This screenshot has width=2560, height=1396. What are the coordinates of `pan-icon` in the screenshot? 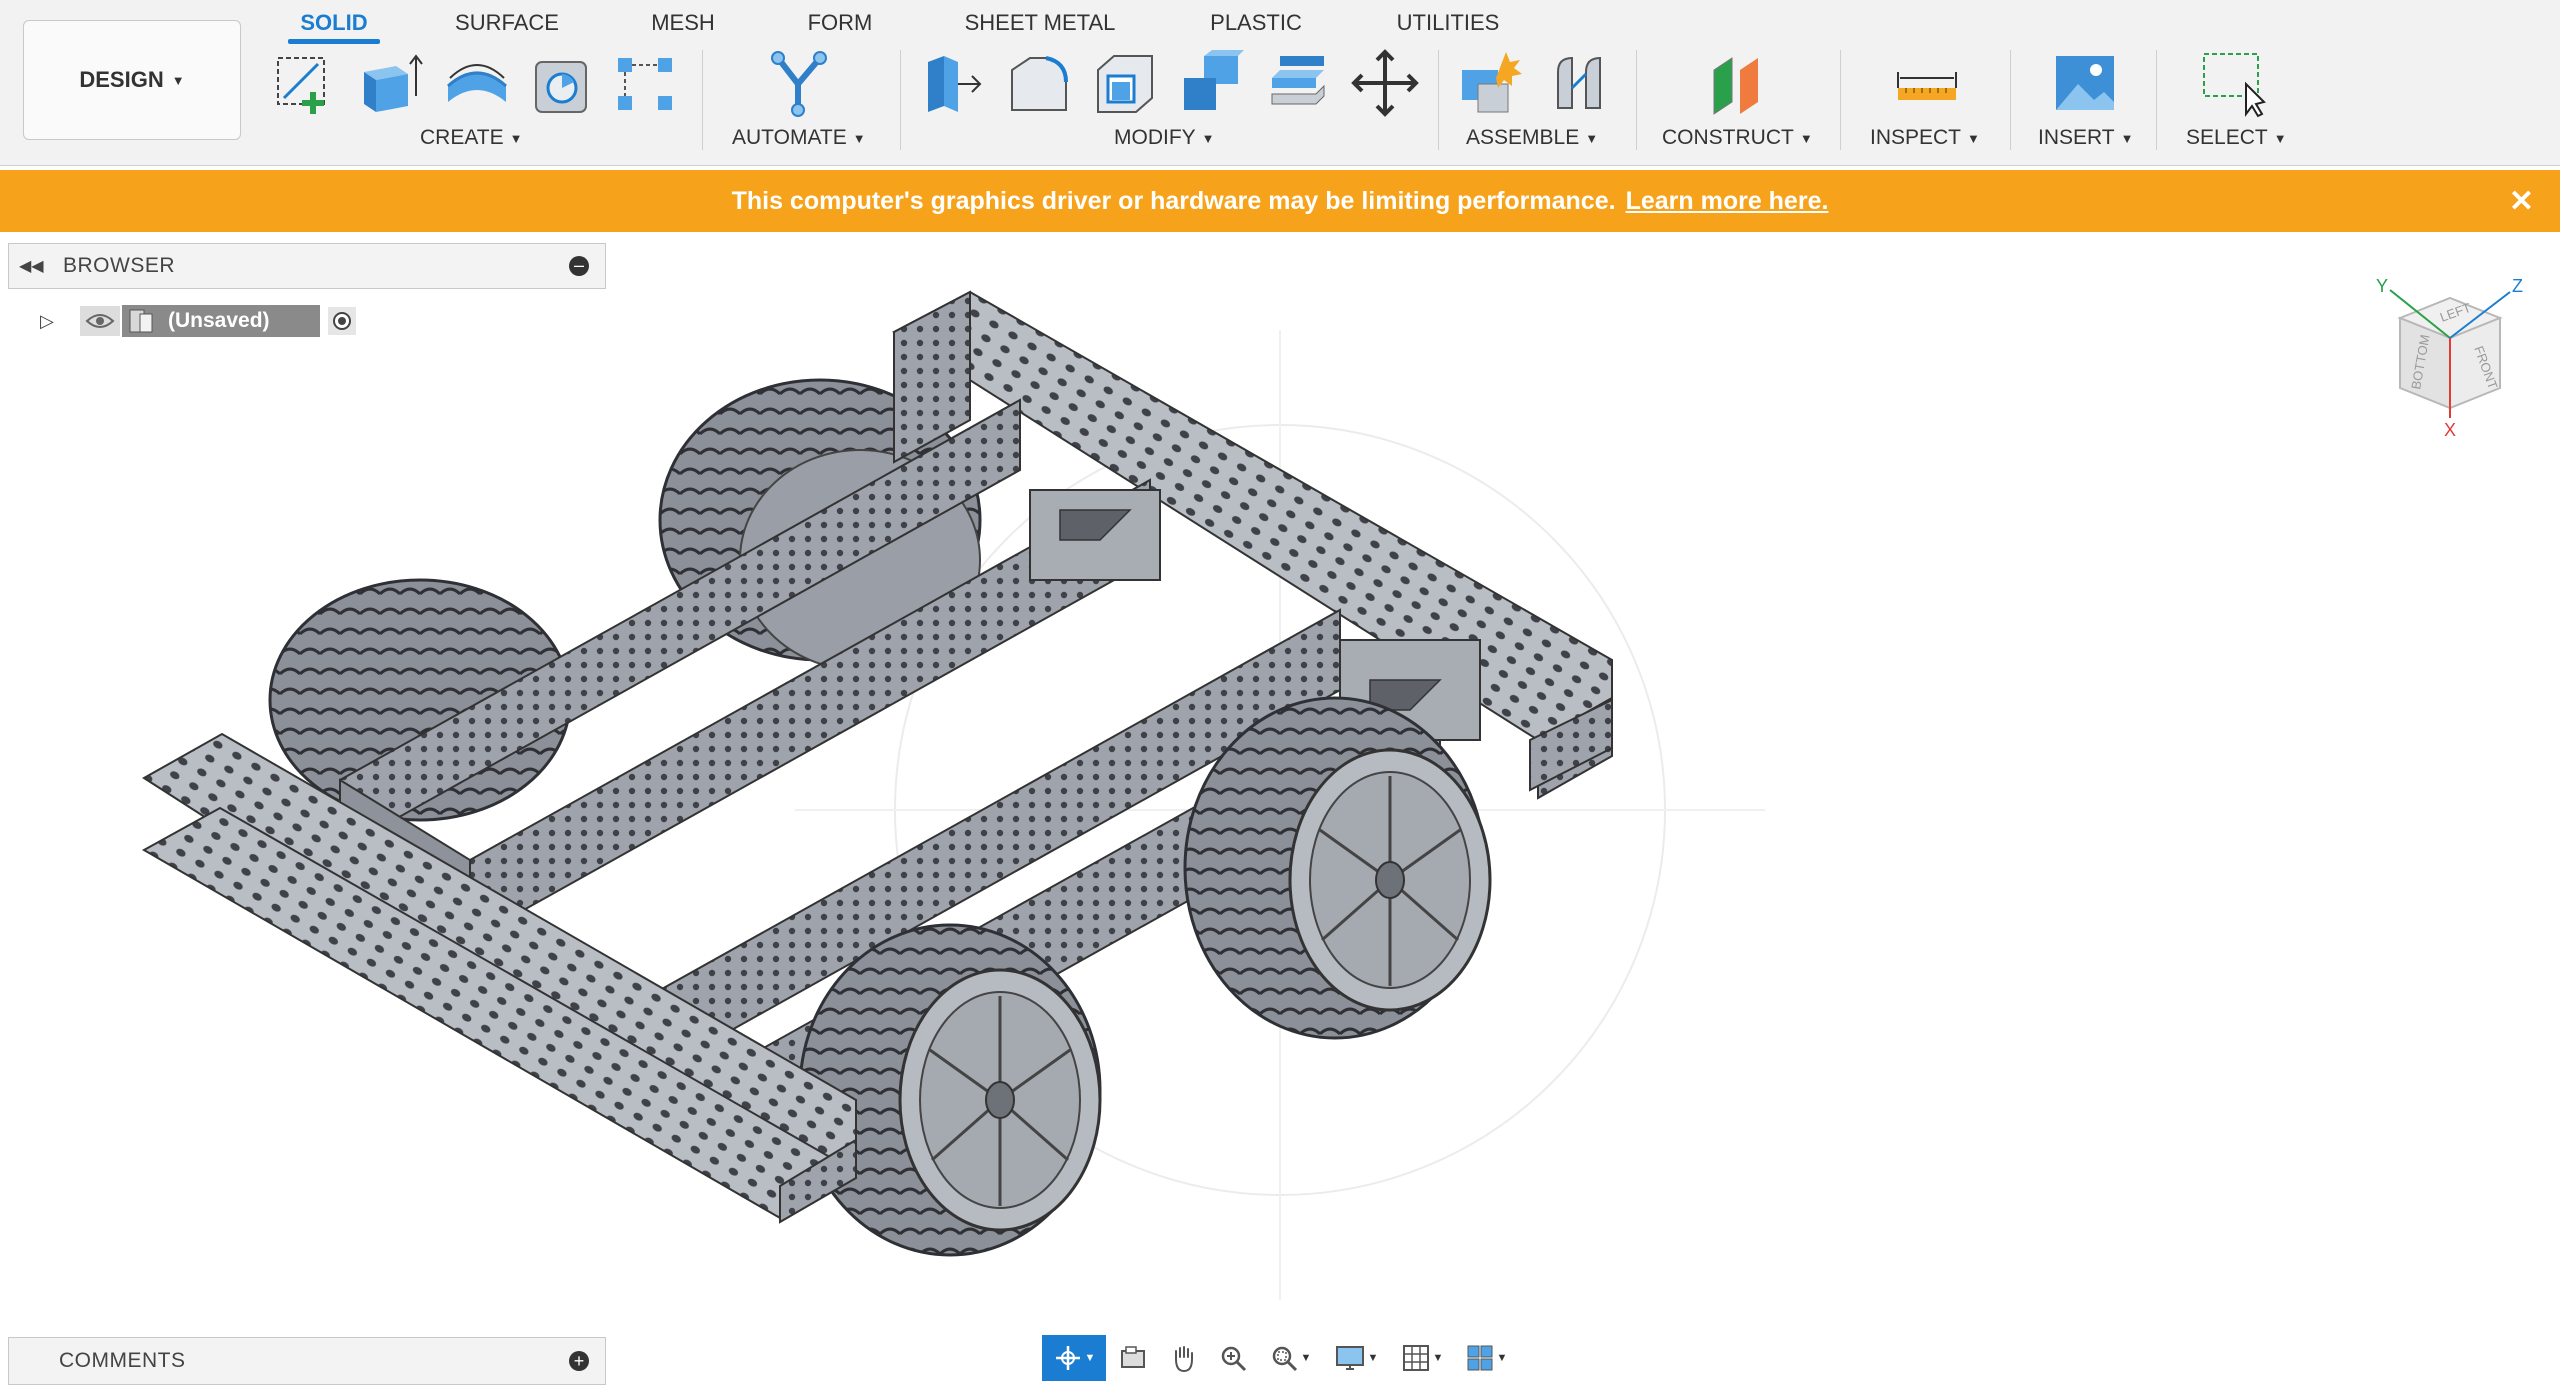 It's located at (1183, 1358).